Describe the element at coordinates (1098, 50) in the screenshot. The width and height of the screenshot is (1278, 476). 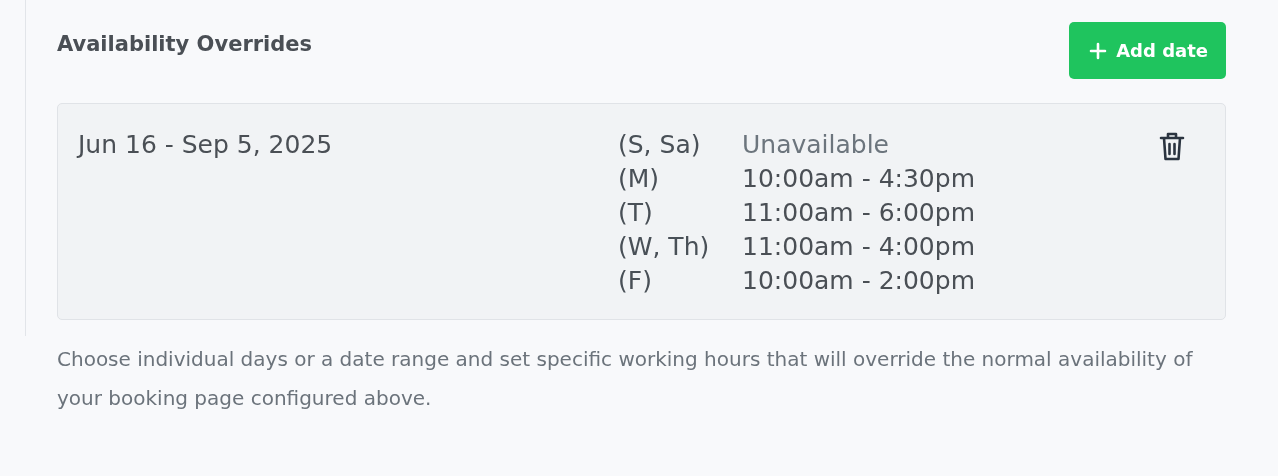
I see `plus-icon` at that location.